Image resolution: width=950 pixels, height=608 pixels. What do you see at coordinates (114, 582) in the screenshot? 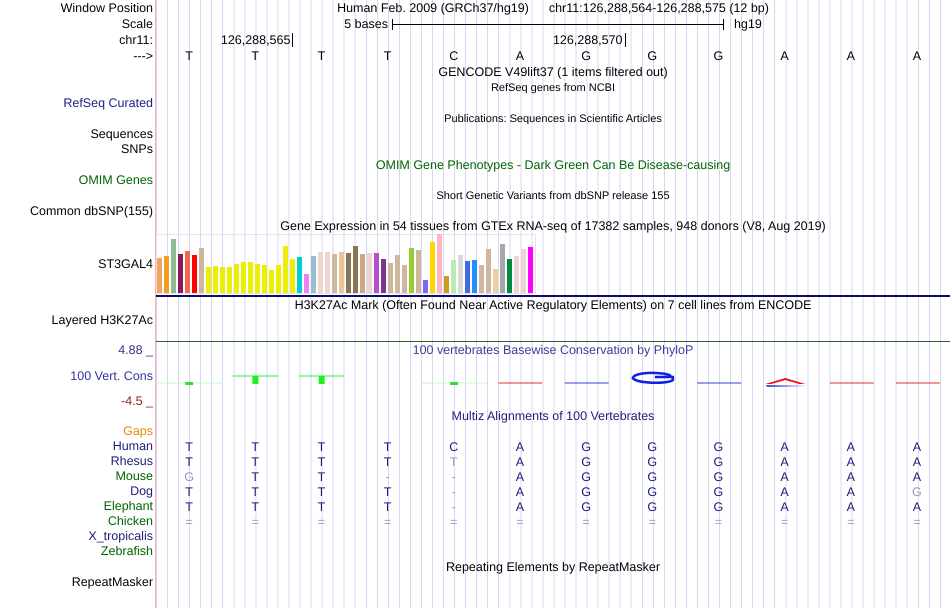
I see `track-label: RepeatMasker` at bounding box center [114, 582].